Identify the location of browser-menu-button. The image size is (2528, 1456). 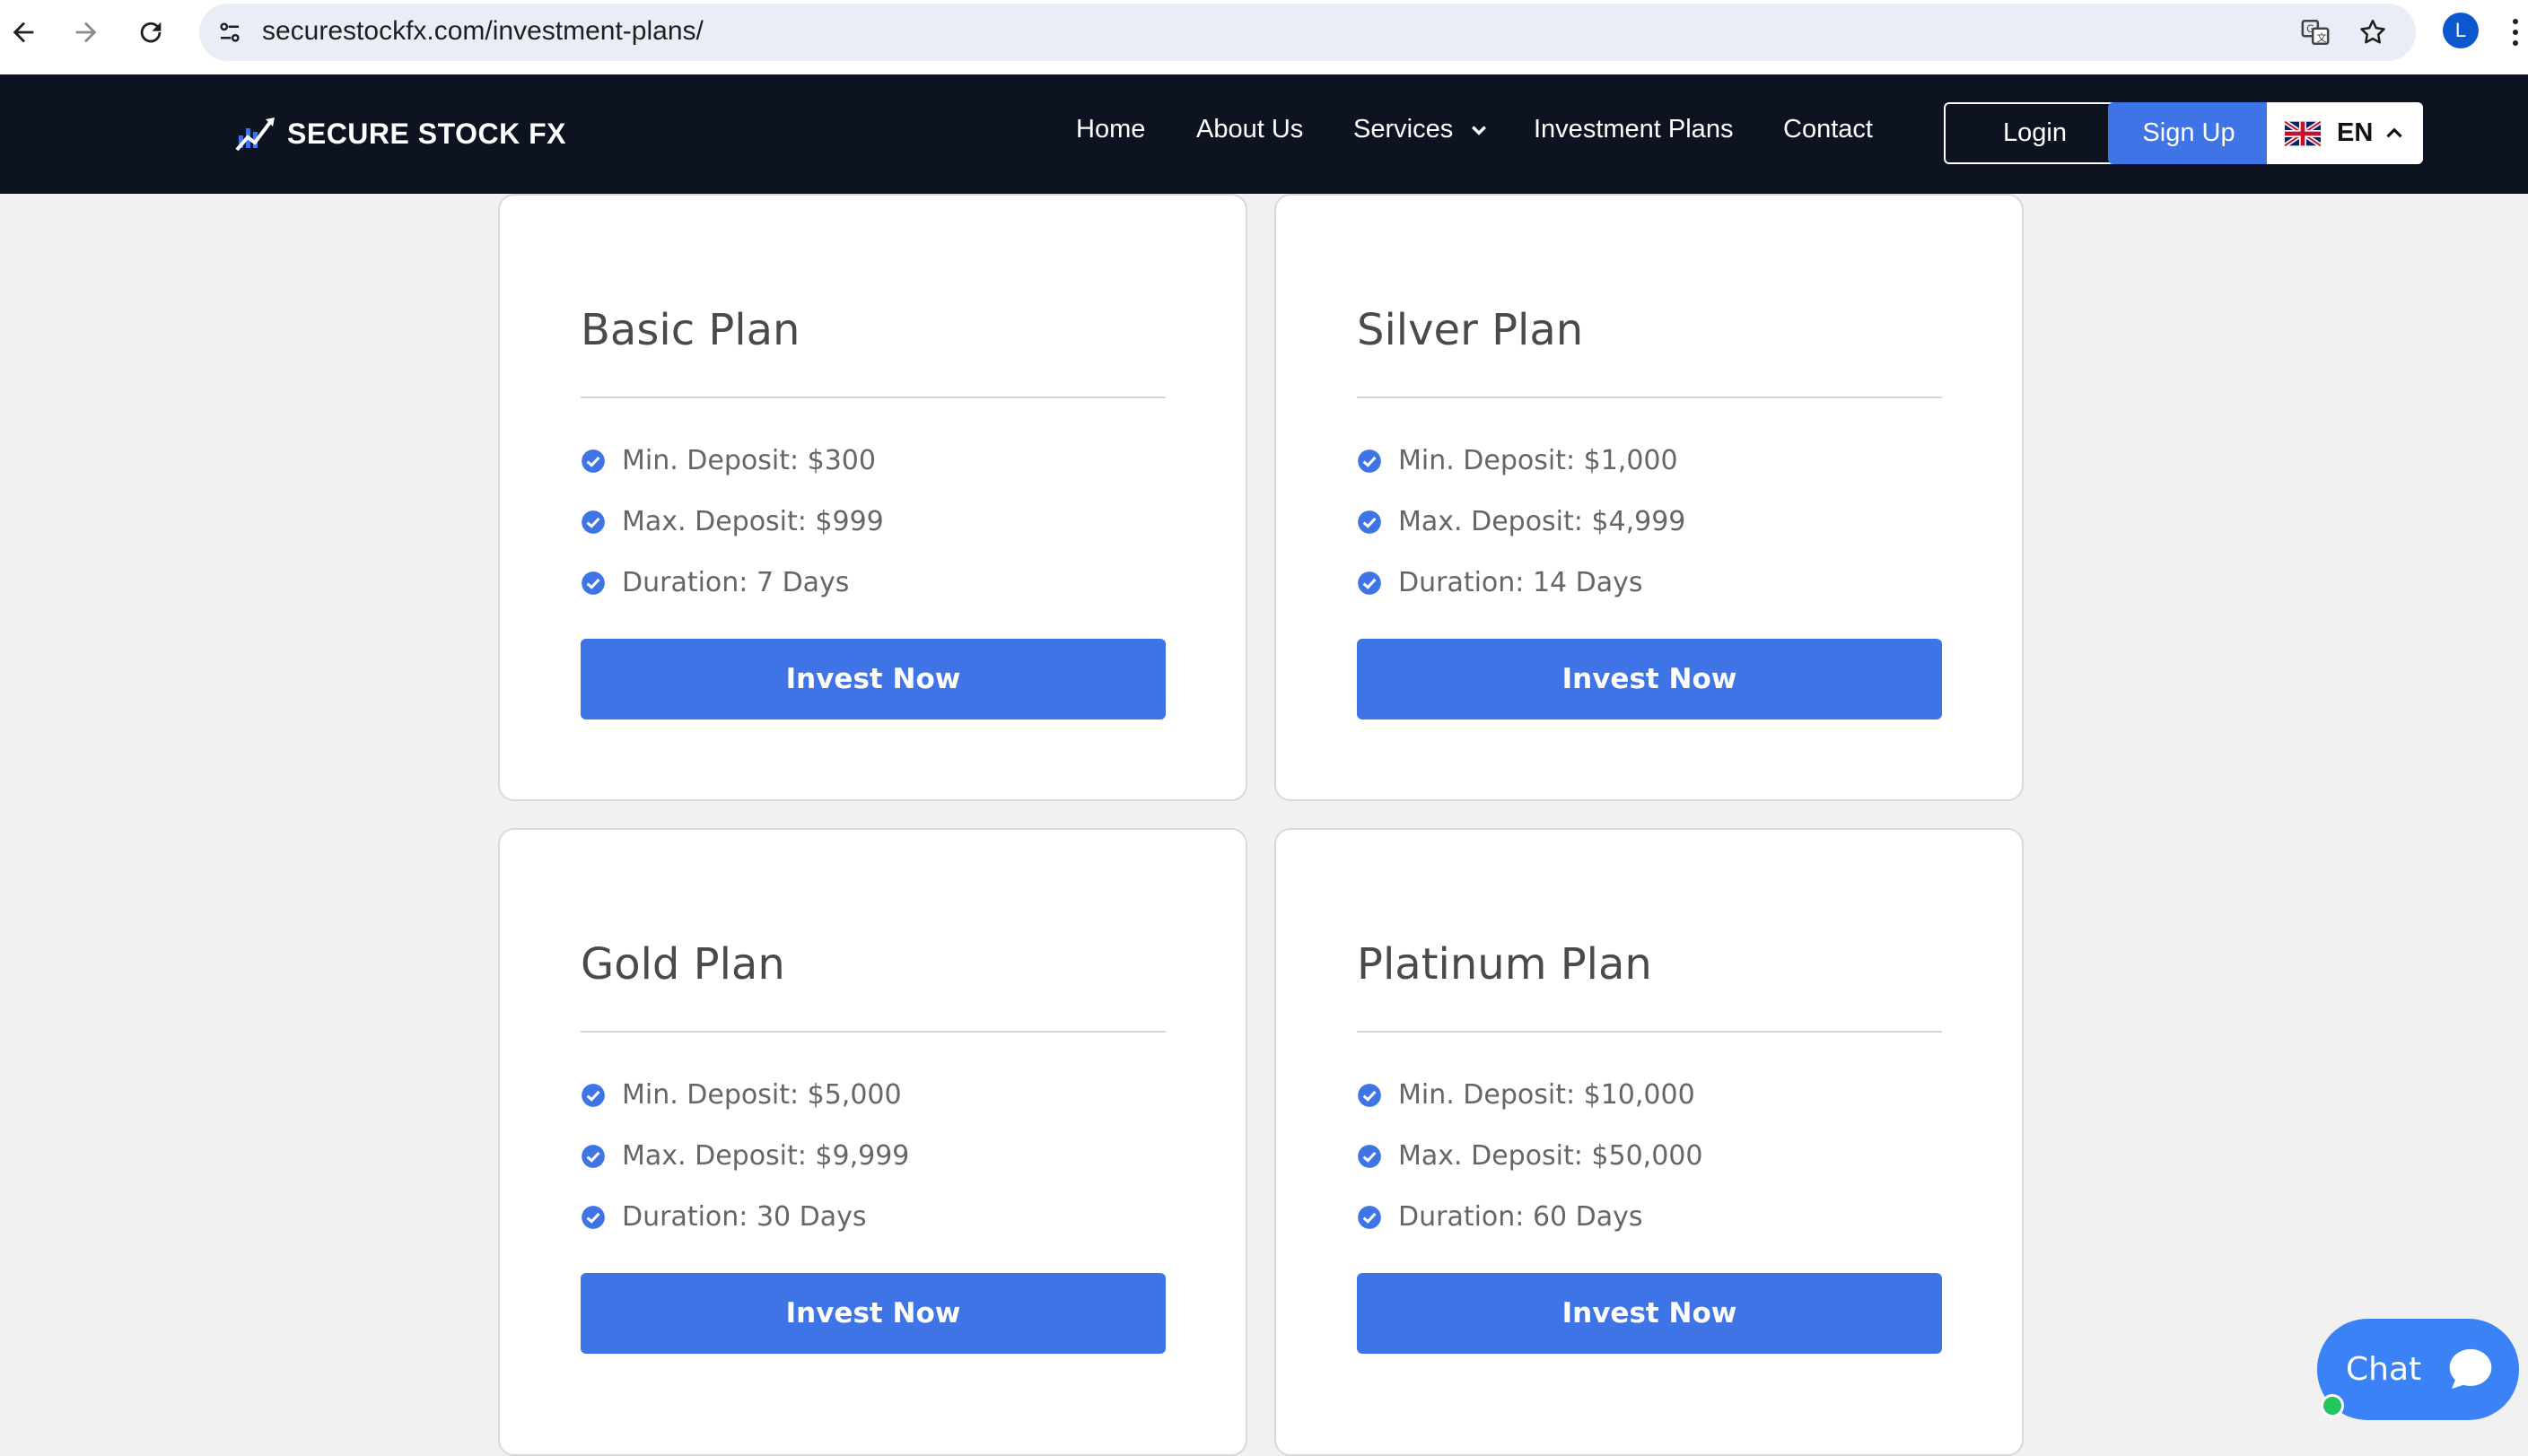
(2520, 32).